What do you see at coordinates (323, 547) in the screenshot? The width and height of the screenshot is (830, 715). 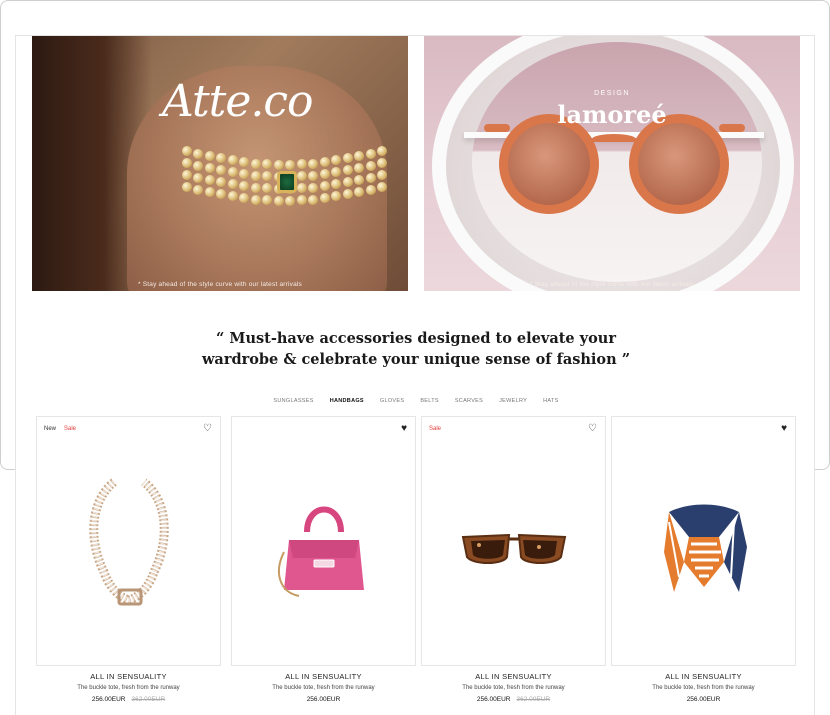 I see `product-image-handbag` at bounding box center [323, 547].